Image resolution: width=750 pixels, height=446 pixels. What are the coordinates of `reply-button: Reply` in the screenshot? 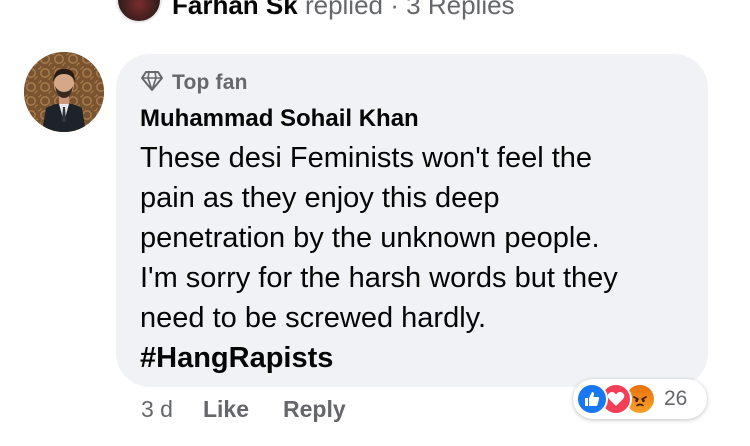 It's located at (314, 409).